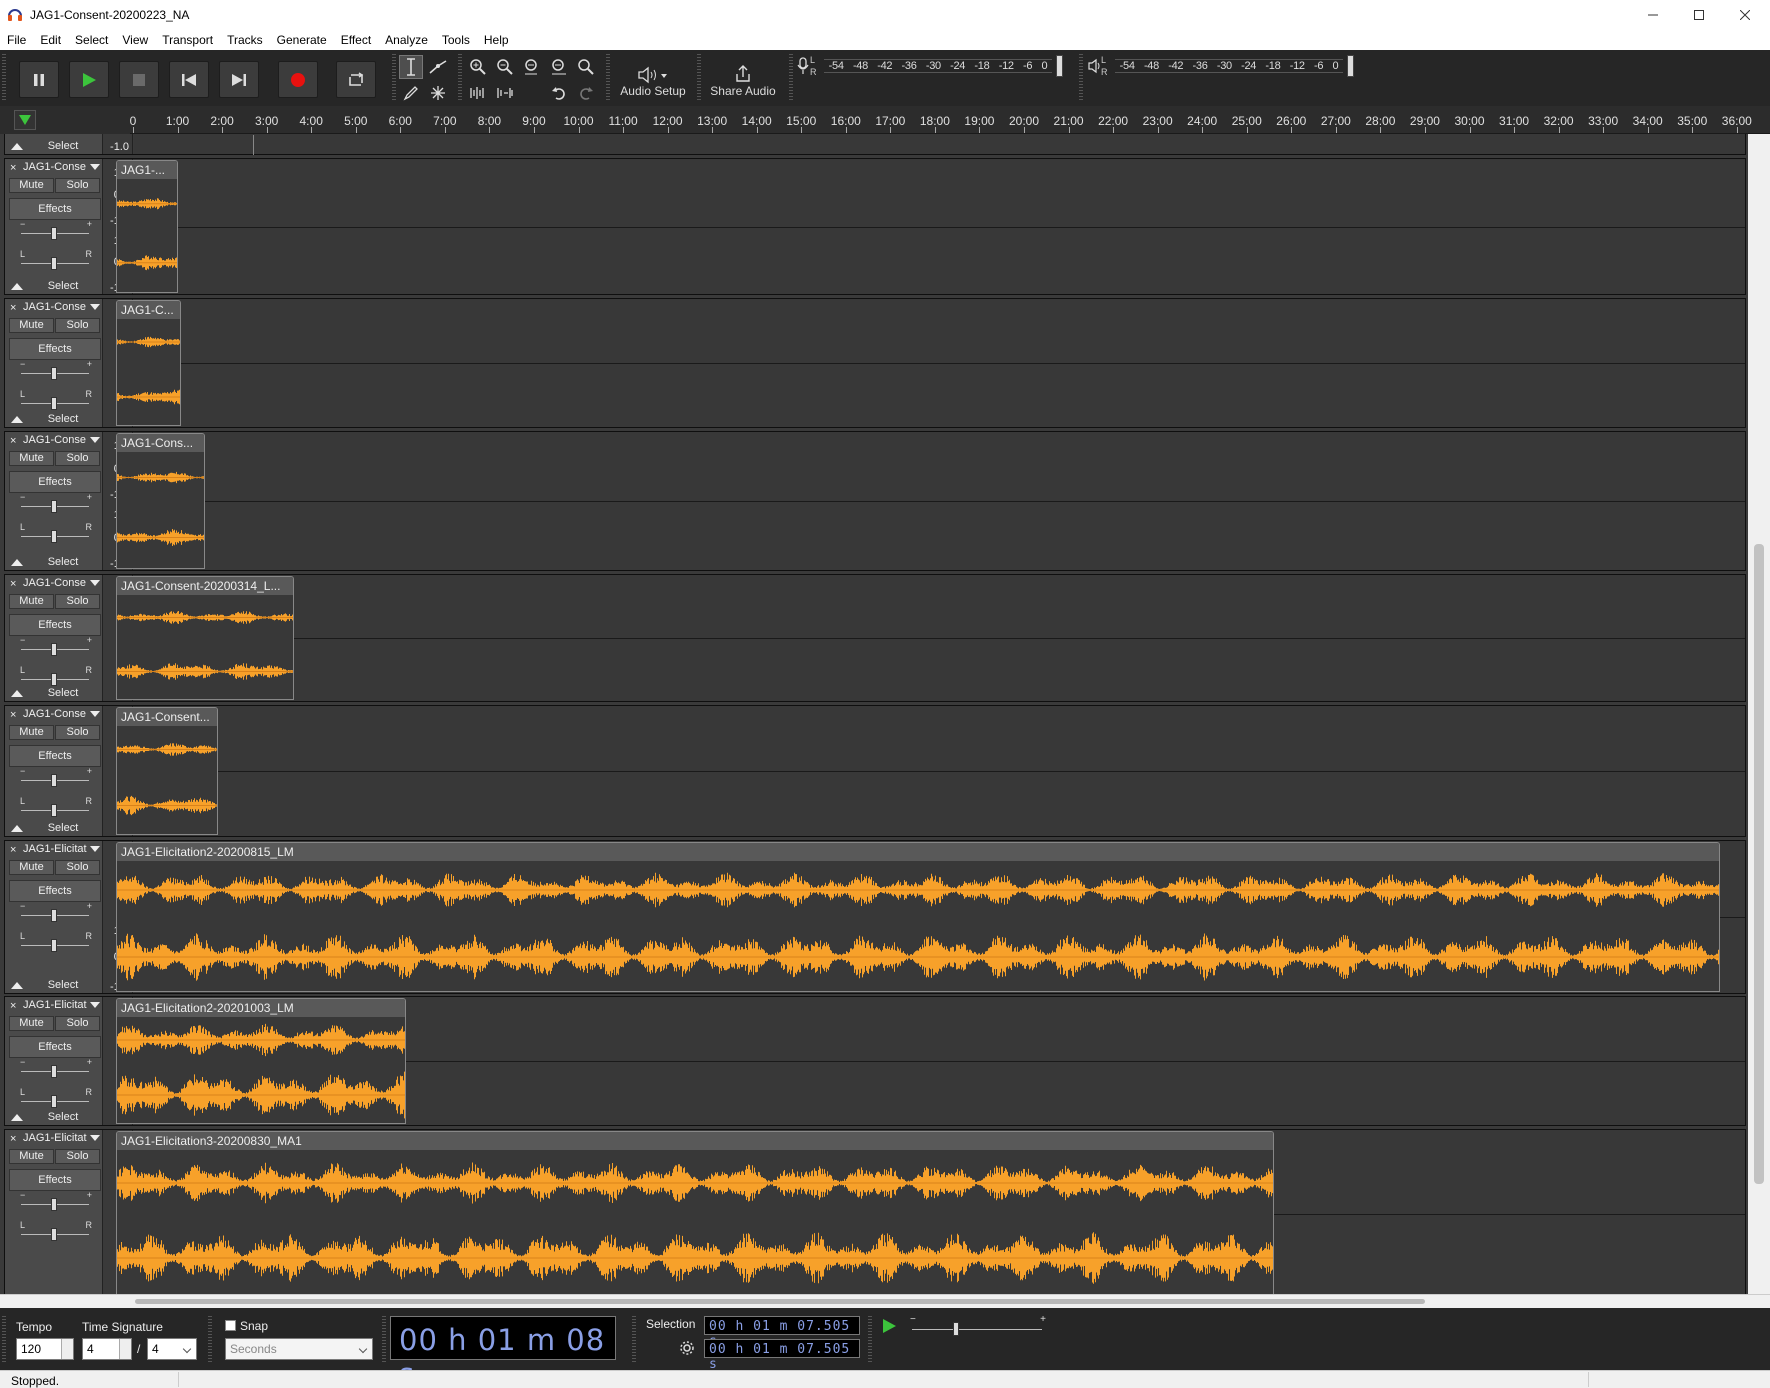 The height and width of the screenshot is (1388, 1770). I want to click on menu-effect: Effect, so click(356, 40).